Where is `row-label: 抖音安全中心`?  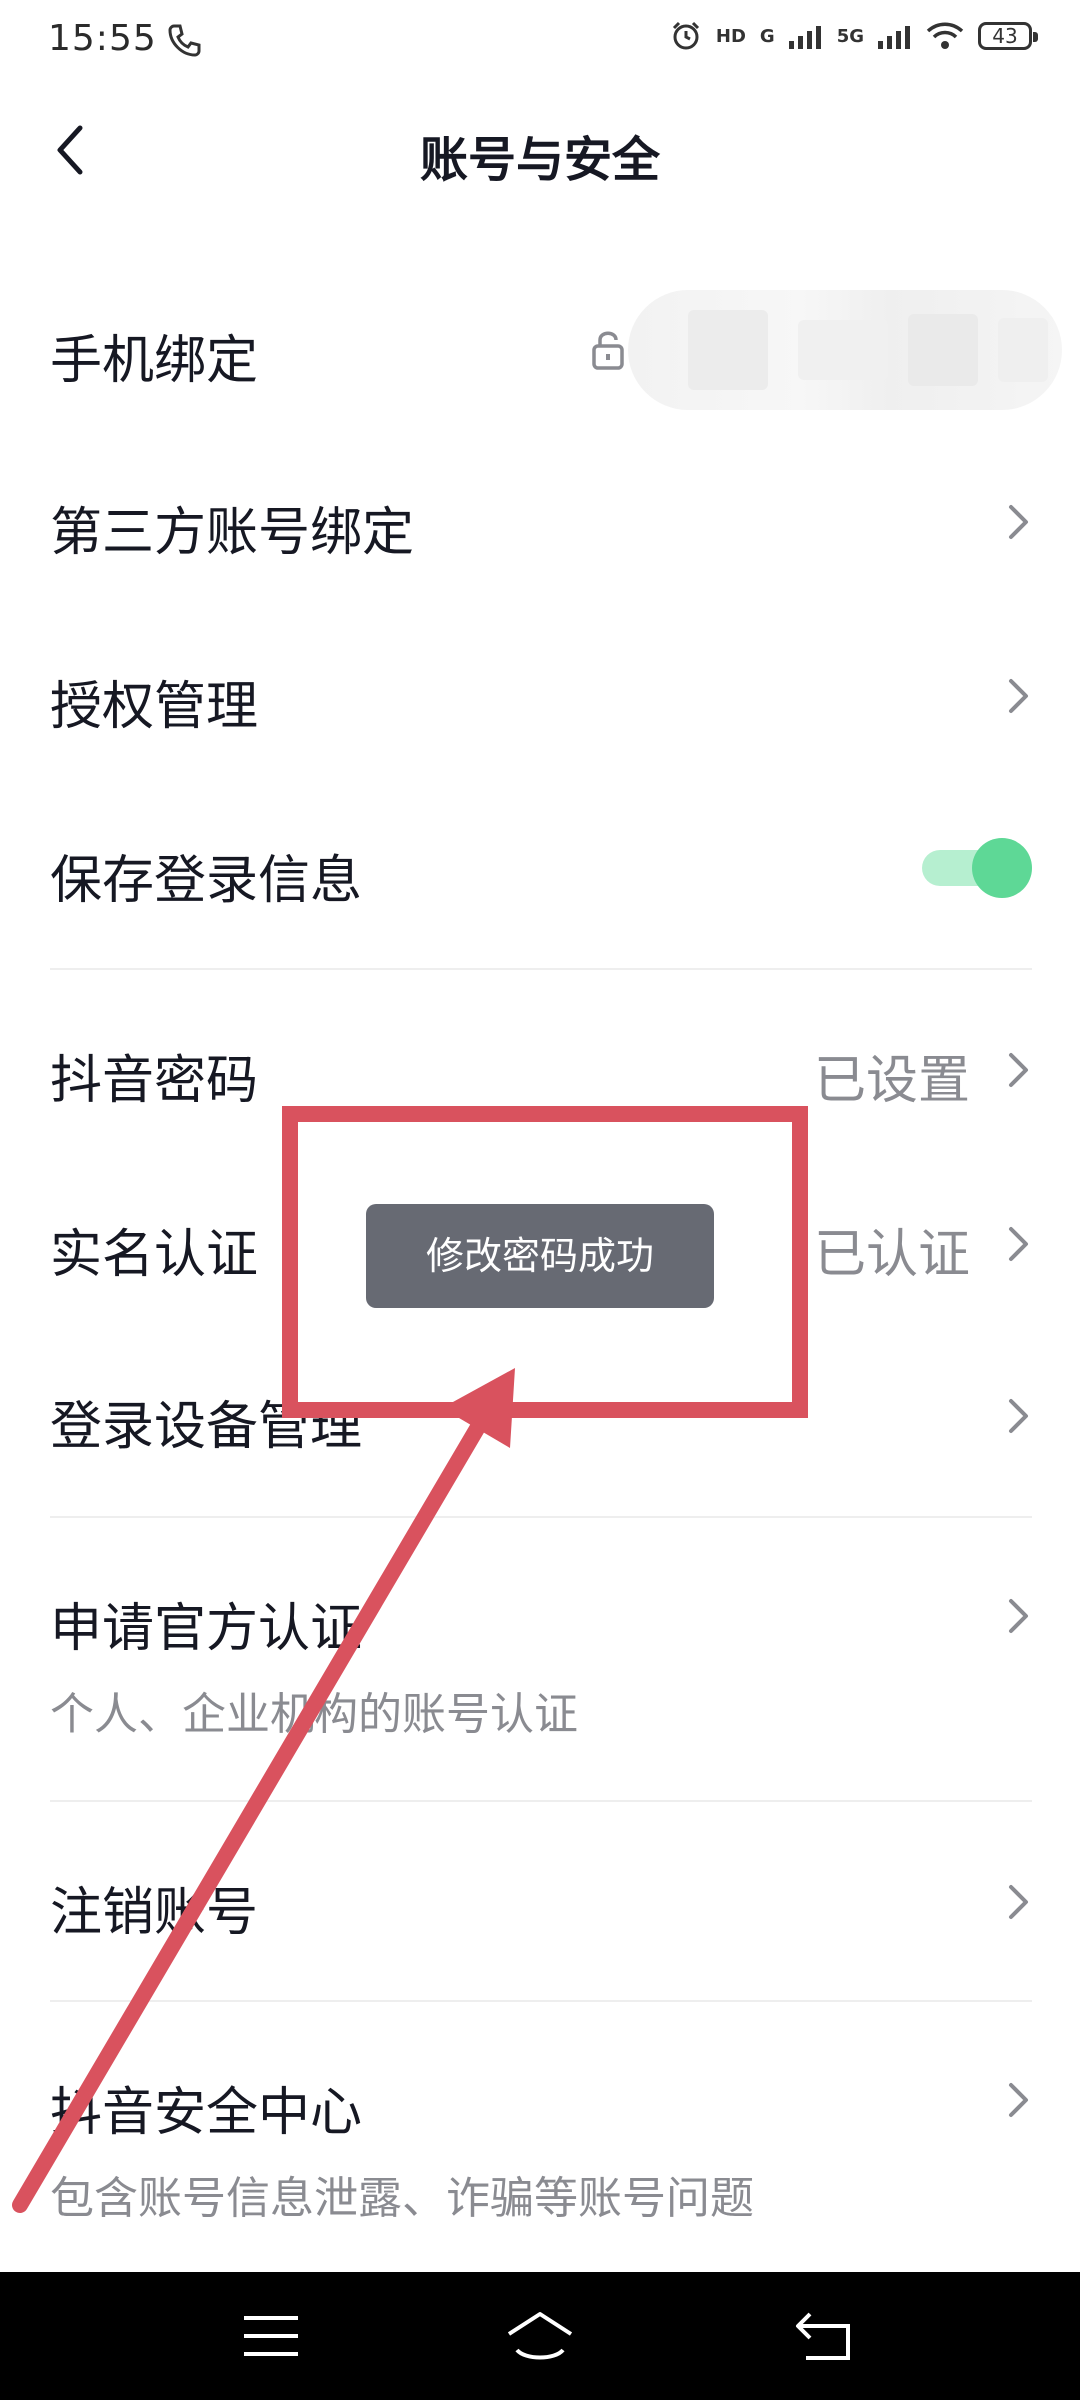 row-label: 抖音安全中心 is located at coordinates (206, 2113).